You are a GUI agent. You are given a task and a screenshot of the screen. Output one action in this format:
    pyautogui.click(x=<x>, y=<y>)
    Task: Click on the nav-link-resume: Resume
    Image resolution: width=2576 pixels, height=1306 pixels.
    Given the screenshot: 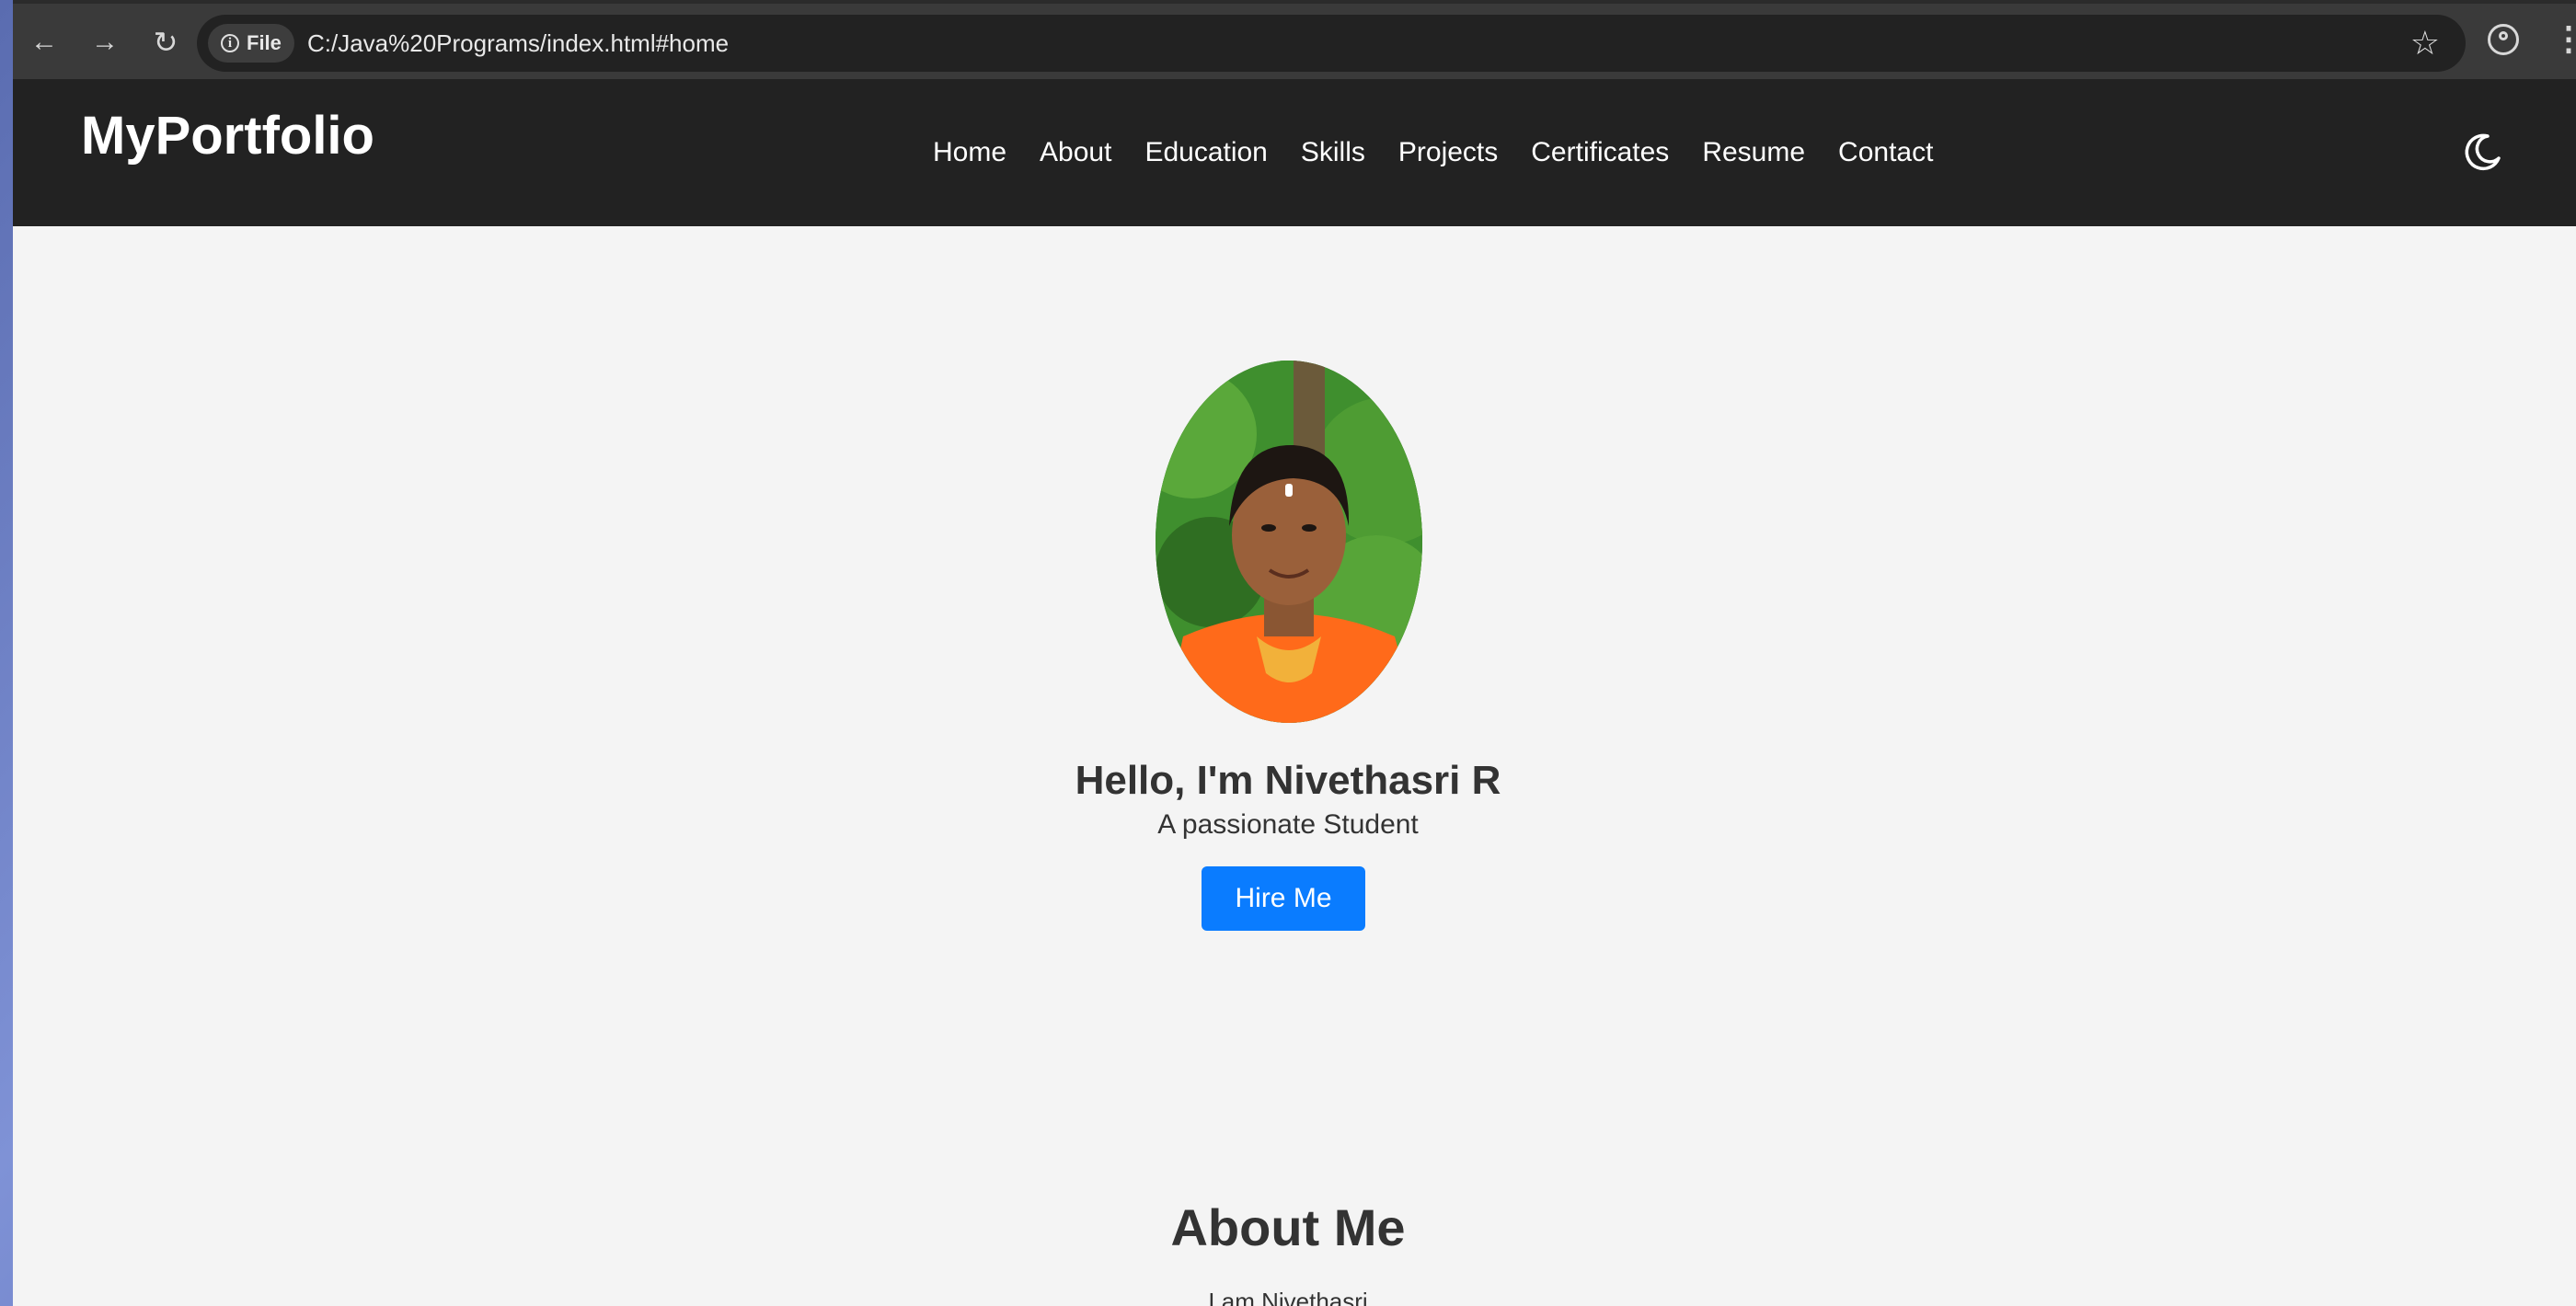 What is the action you would take?
    pyautogui.click(x=1753, y=153)
    